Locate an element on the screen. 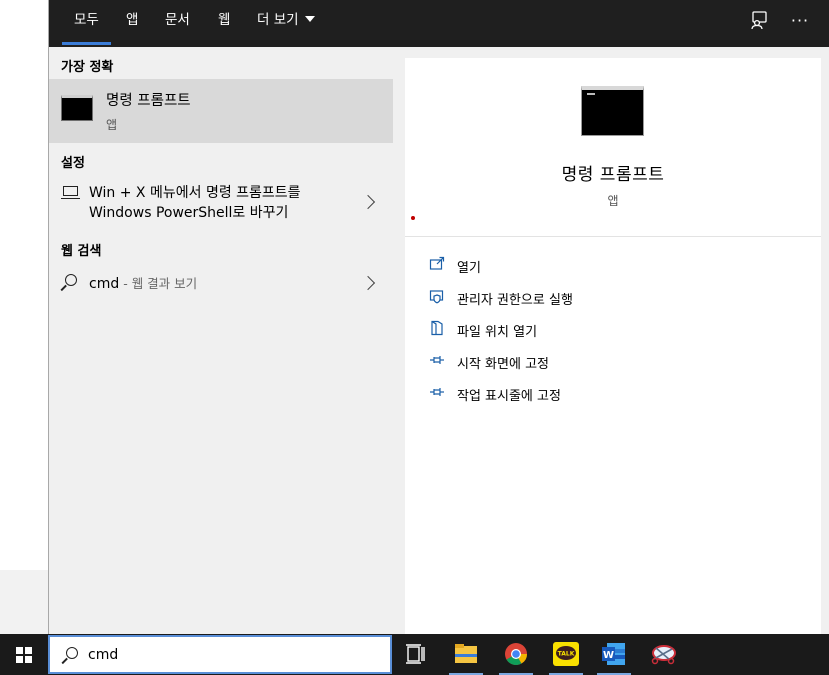 This screenshot has width=829, height=675. settings-heading: 설정 is located at coordinates (73, 163).